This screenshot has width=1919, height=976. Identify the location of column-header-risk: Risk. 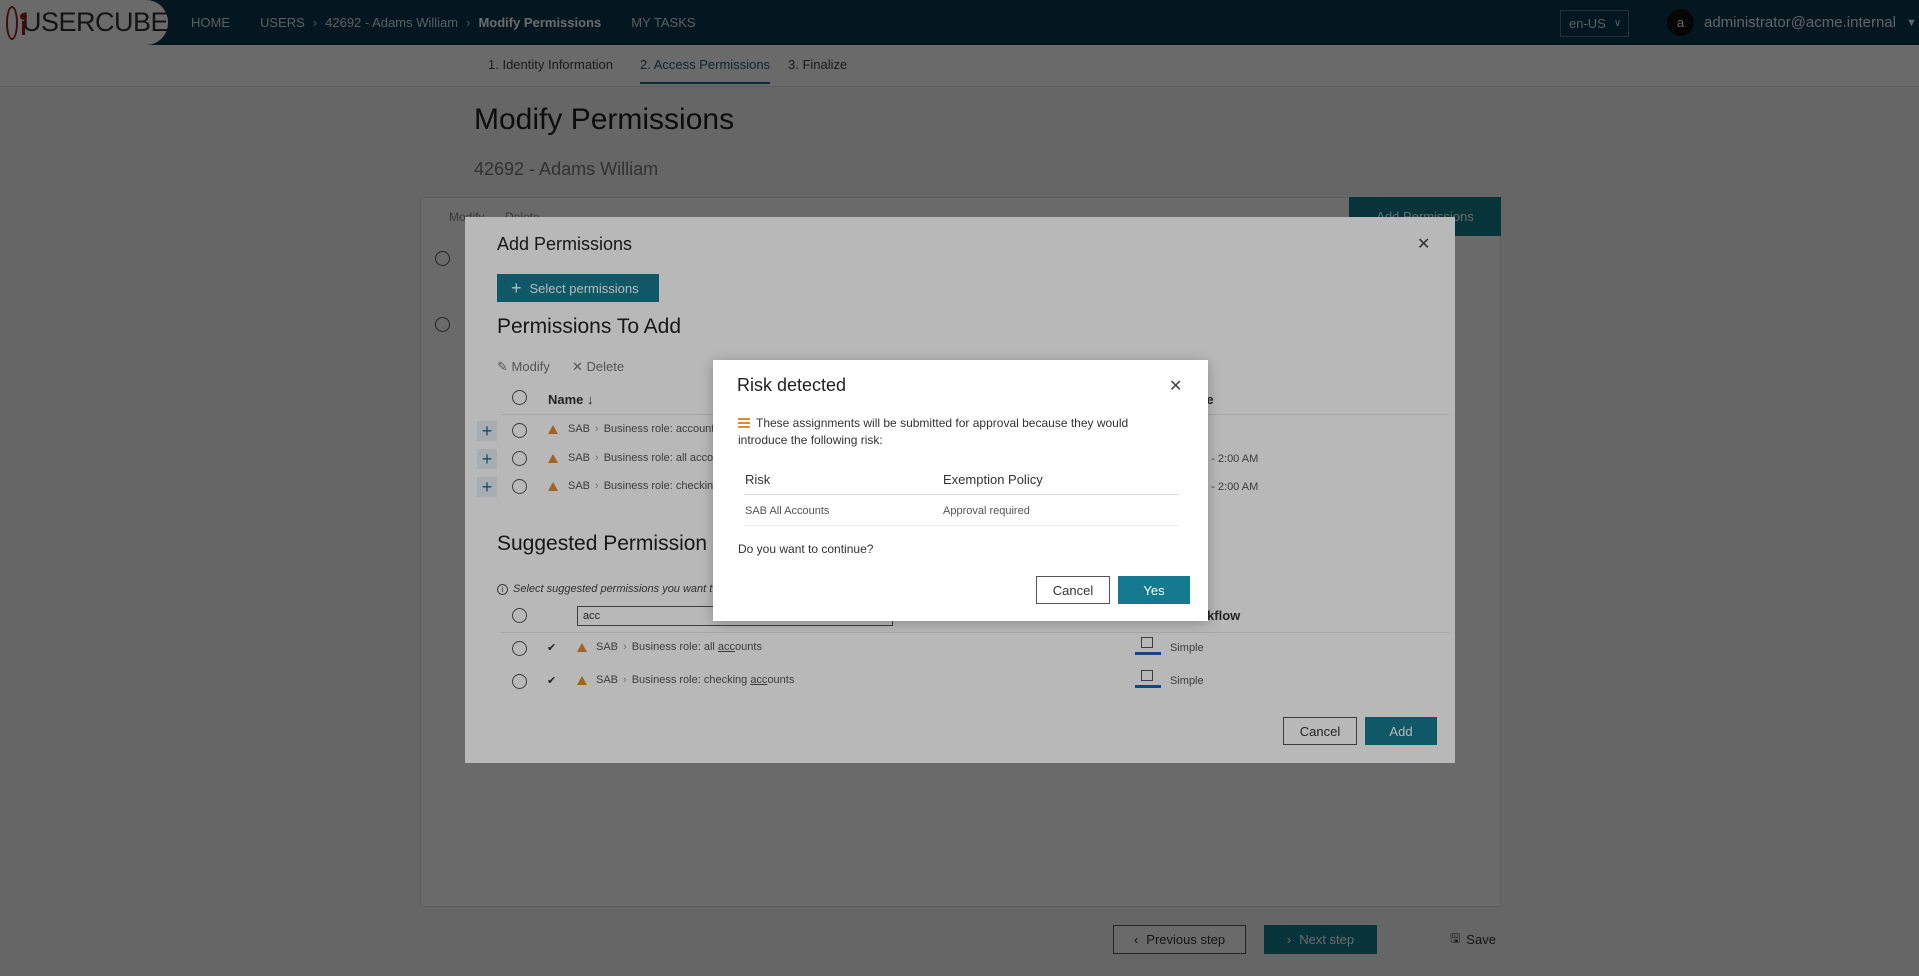
(758, 479).